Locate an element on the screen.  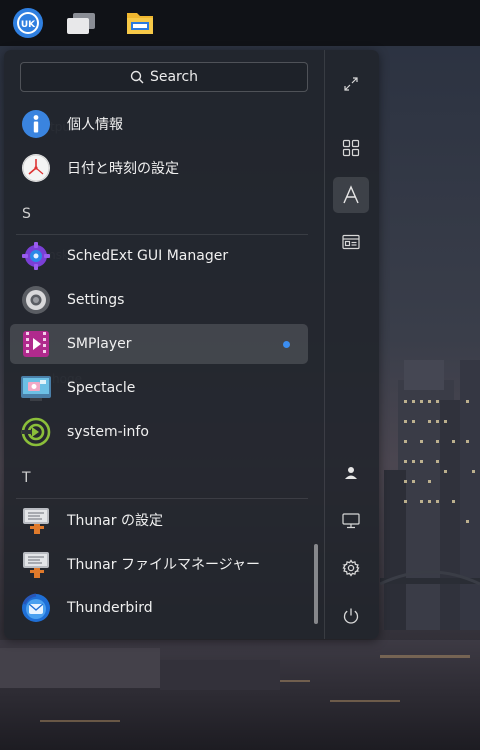
card-list-icon is located at coordinates (351, 242).